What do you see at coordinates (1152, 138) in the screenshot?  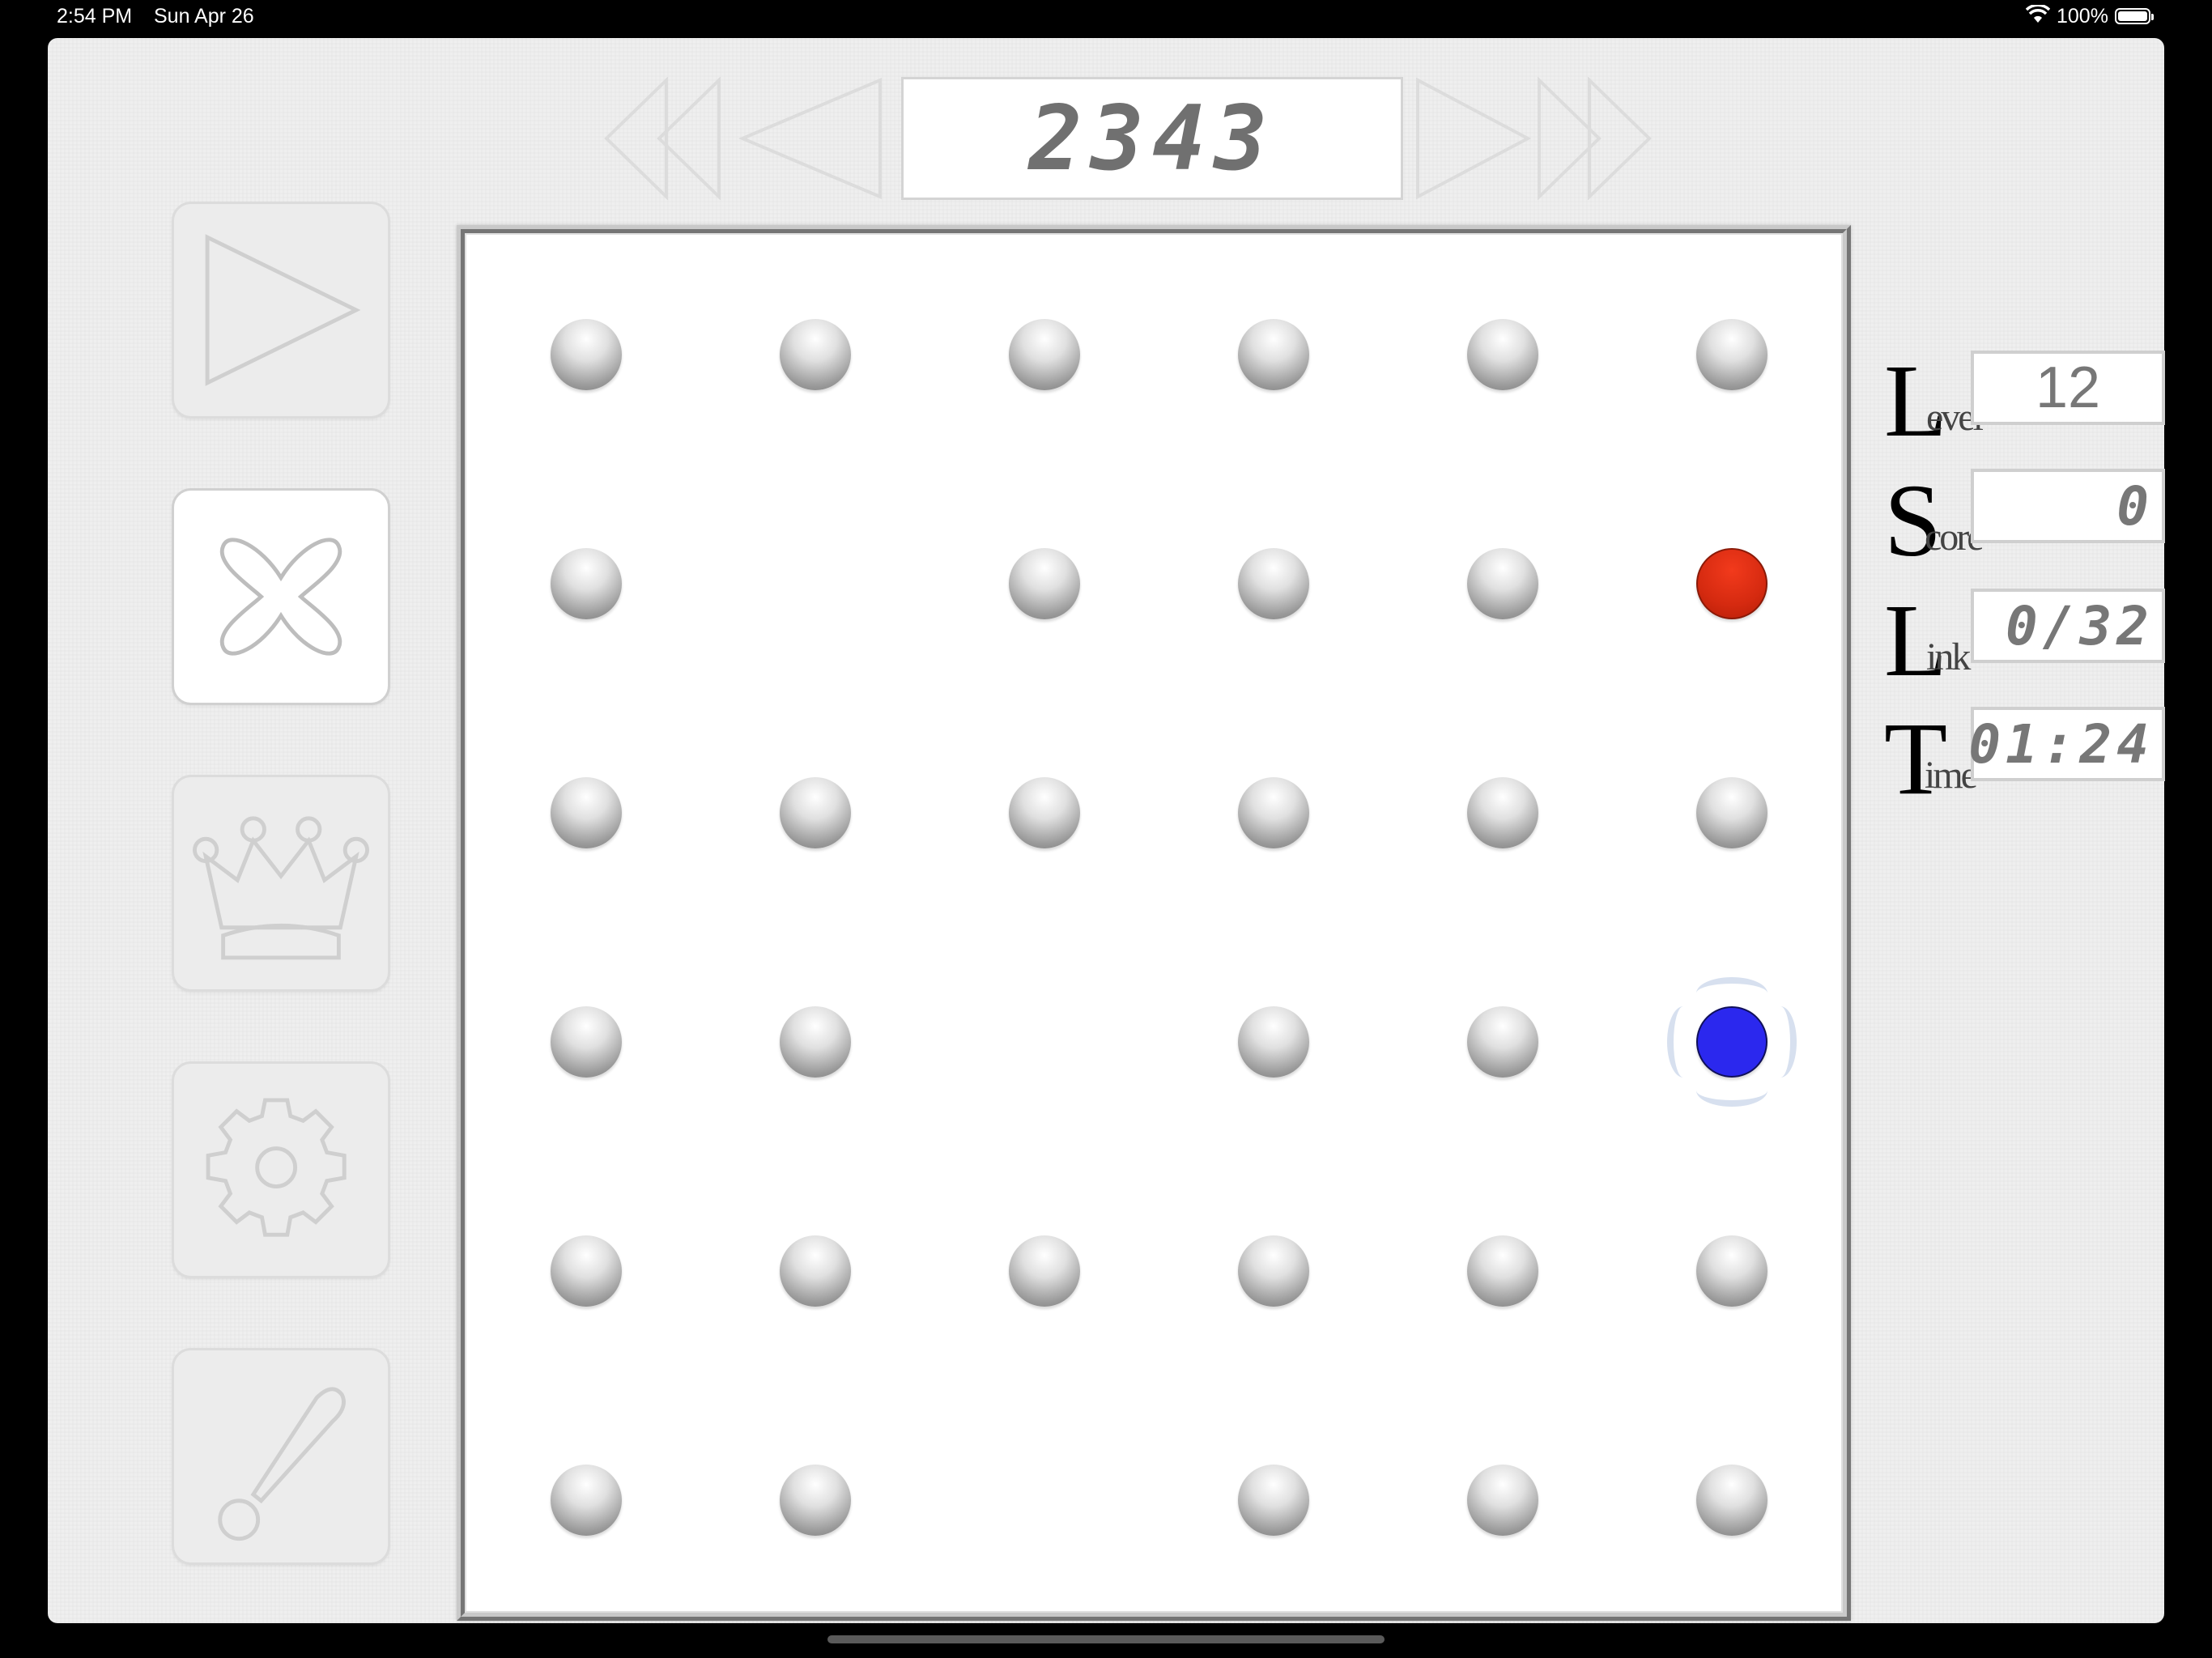 I see `puzzle-number-display: 2343` at bounding box center [1152, 138].